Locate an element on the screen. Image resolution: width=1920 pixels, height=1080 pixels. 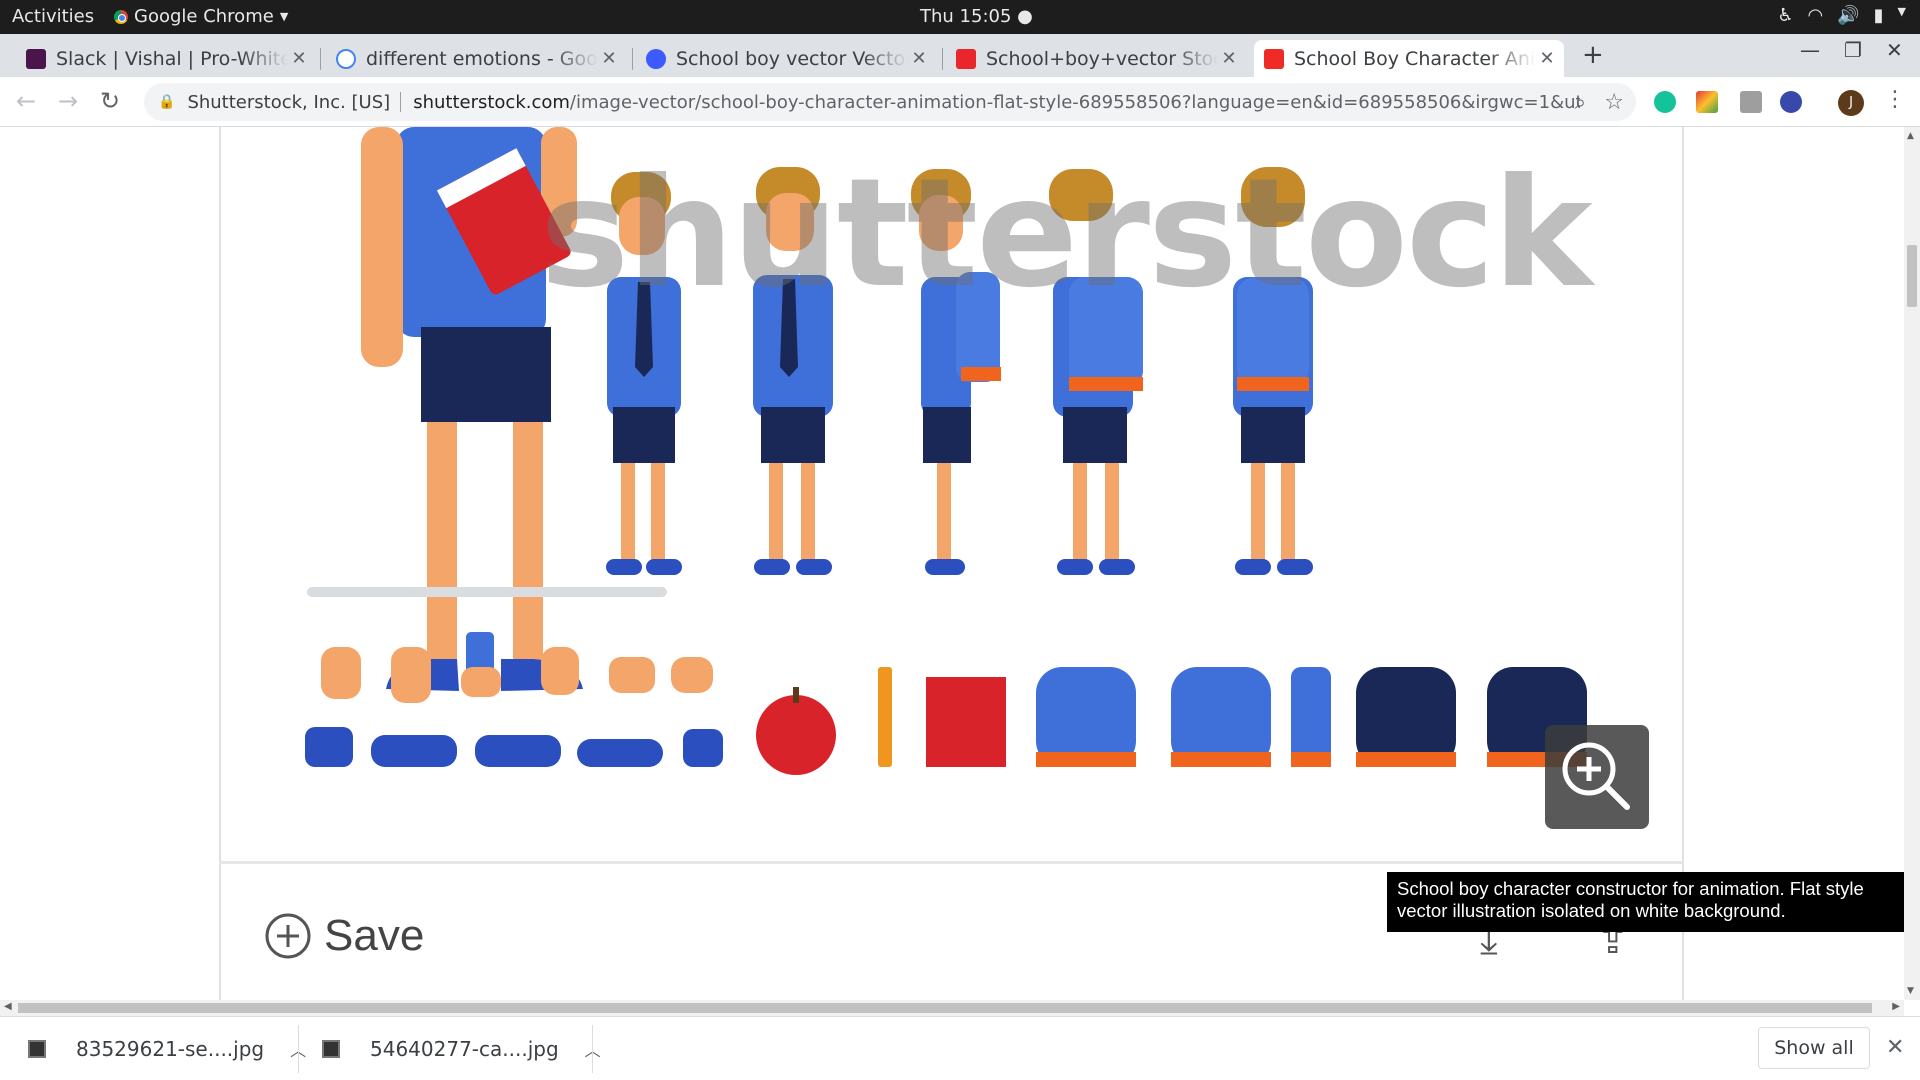
horizontal-scrollbar: ◀ ▶ is located at coordinates (952, 1008).